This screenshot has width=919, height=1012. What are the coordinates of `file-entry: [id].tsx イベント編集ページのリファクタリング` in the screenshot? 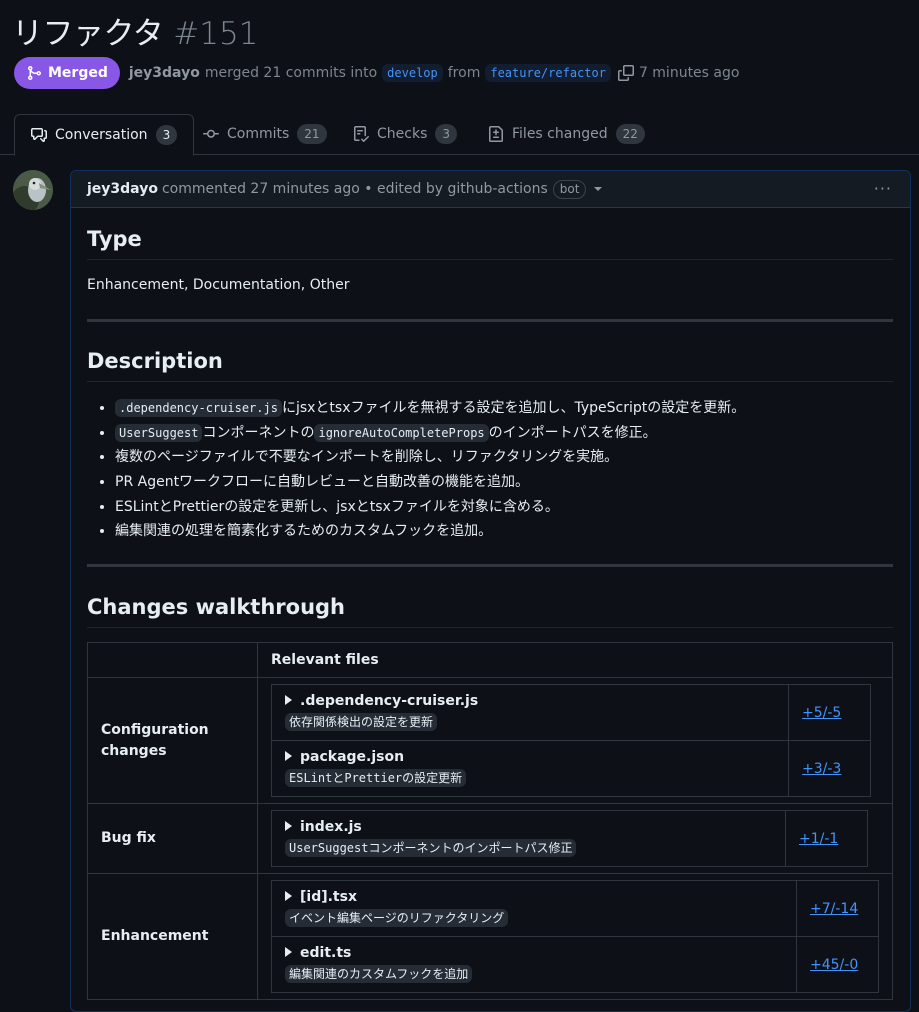 It's located at (534, 908).